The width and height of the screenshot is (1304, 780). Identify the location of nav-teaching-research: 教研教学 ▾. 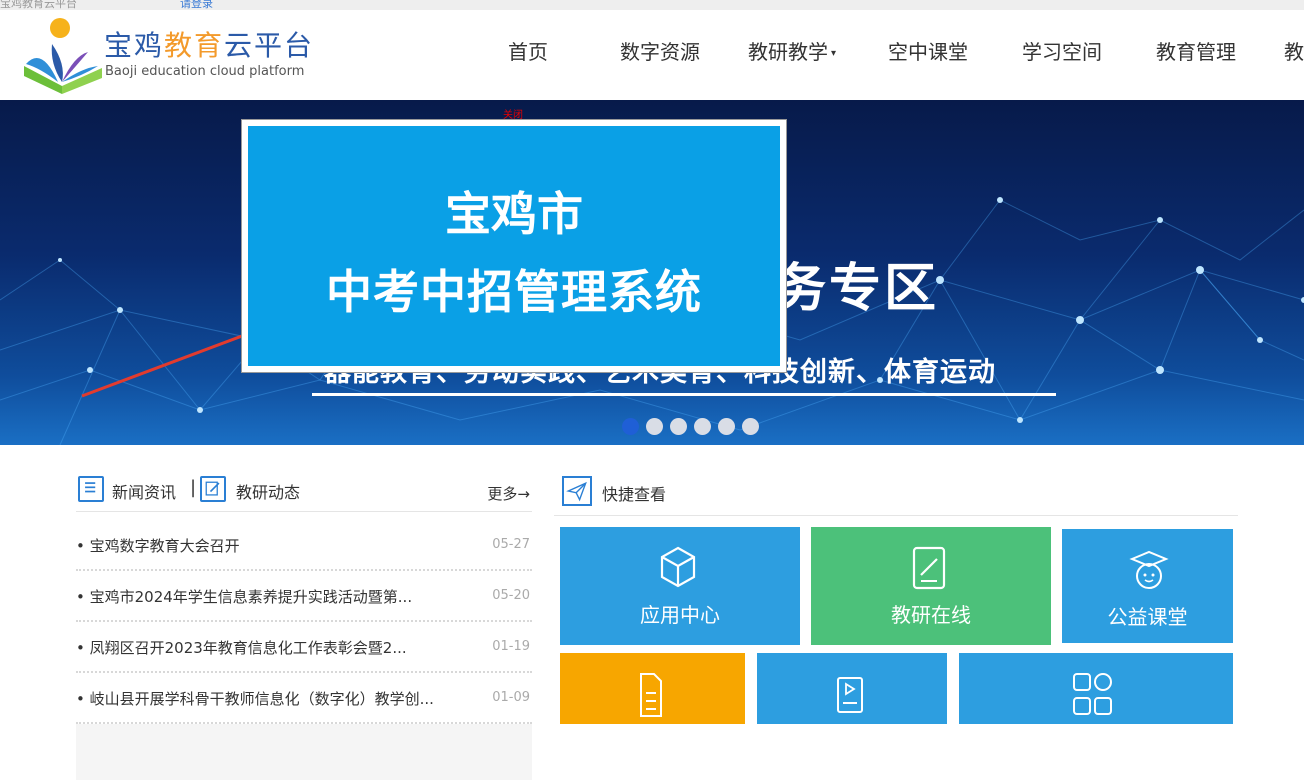
(792, 50).